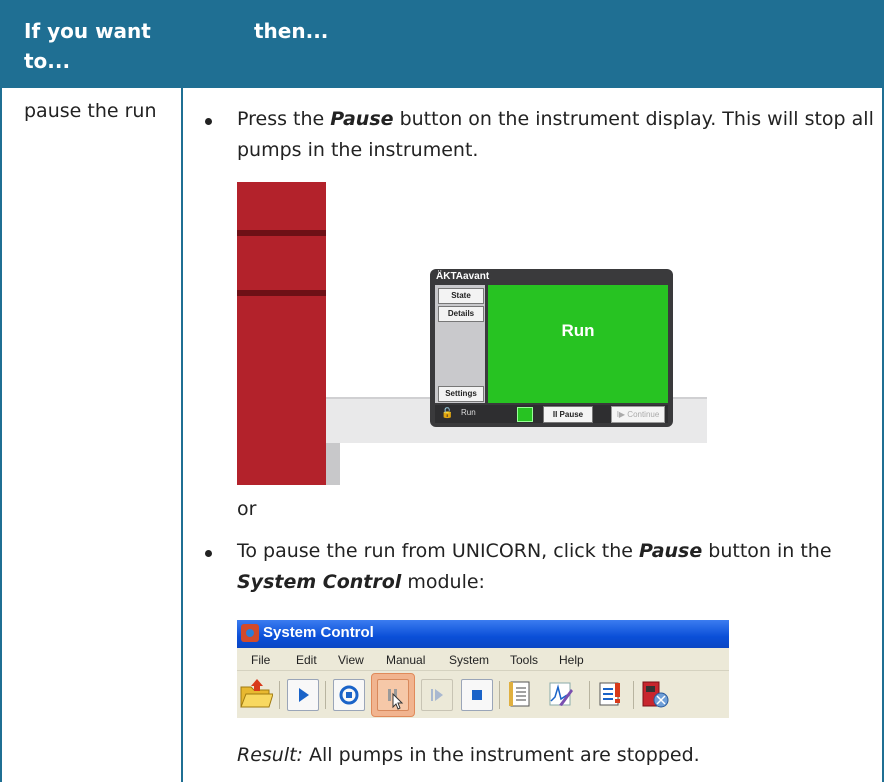  I want to click on menu-edit: Edit, so click(306, 660).